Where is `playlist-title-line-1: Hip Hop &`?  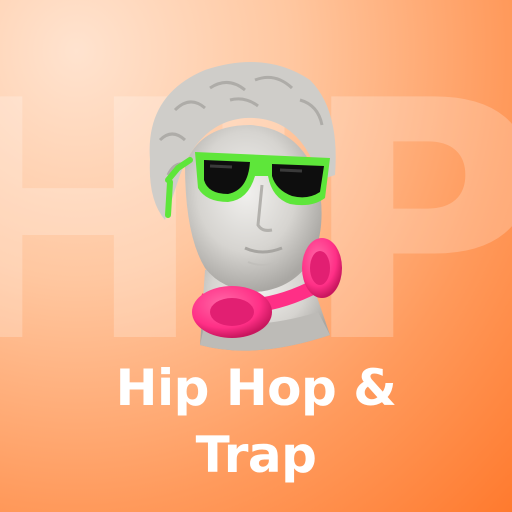
playlist-title-line-1: Hip Hop & is located at coordinates (256, 388).